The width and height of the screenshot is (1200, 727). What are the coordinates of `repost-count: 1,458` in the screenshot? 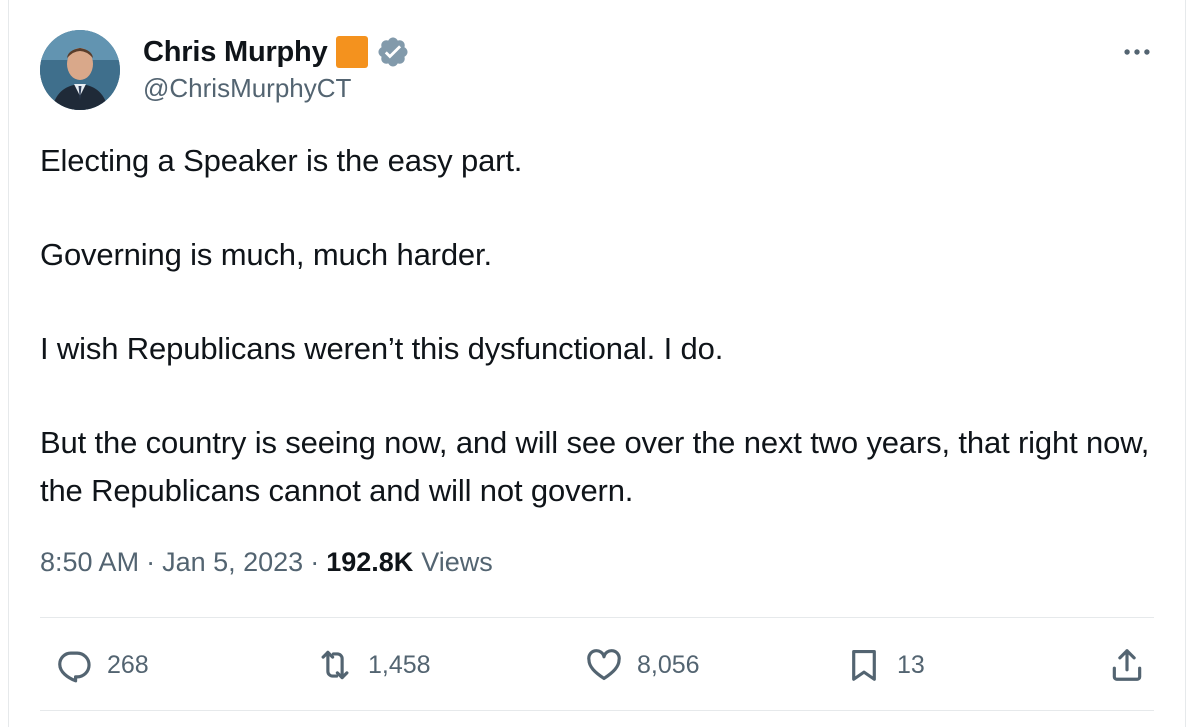 It's located at (399, 664).